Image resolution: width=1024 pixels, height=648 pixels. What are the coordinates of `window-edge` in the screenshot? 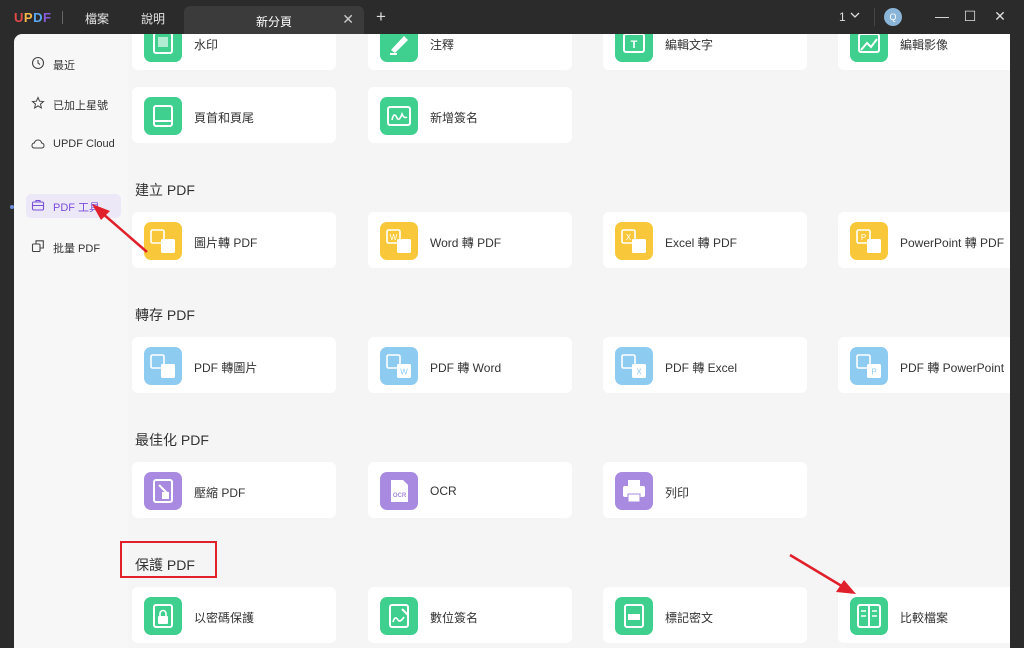 It's located at (1017, 341).